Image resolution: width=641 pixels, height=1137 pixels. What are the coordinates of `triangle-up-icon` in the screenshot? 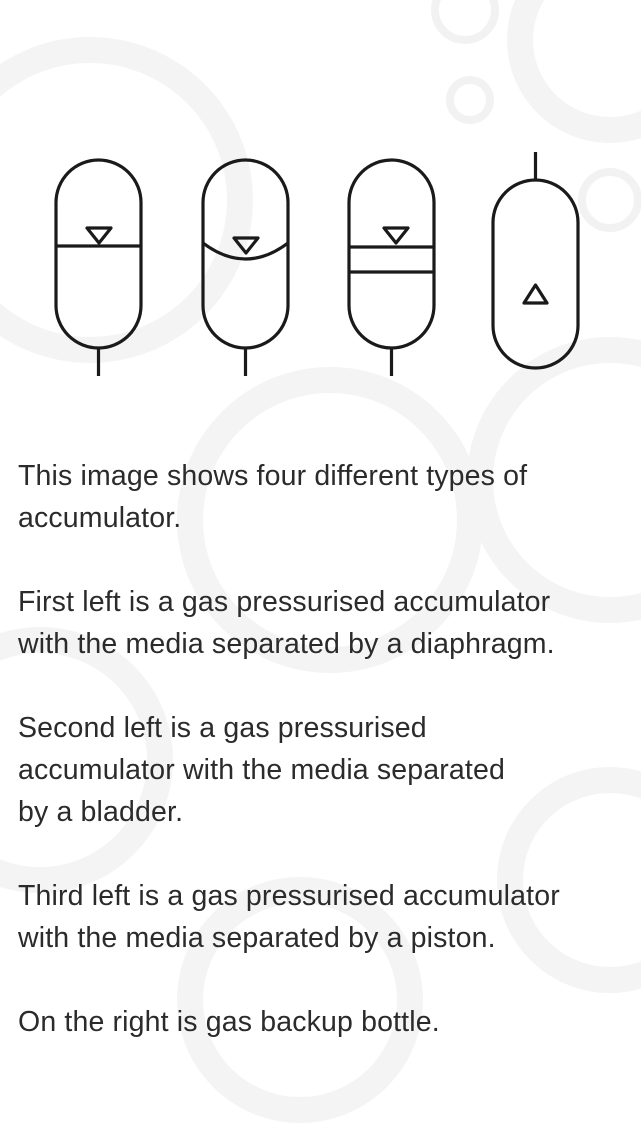 It's located at (535, 294).